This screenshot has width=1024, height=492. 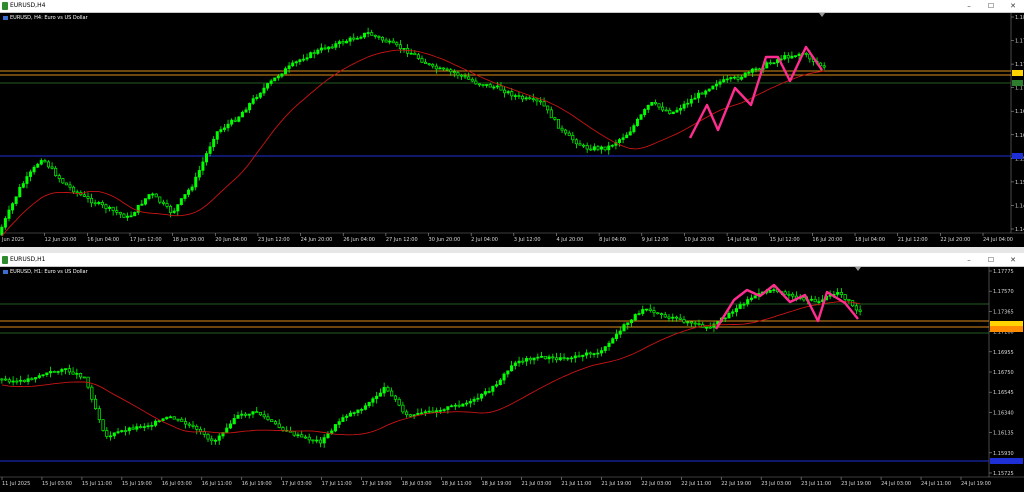 What do you see at coordinates (512, 260) in the screenshot?
I see `window-titlebar: EURUSD,H1 – ☐ ✕` at bounding box center [512, 260].